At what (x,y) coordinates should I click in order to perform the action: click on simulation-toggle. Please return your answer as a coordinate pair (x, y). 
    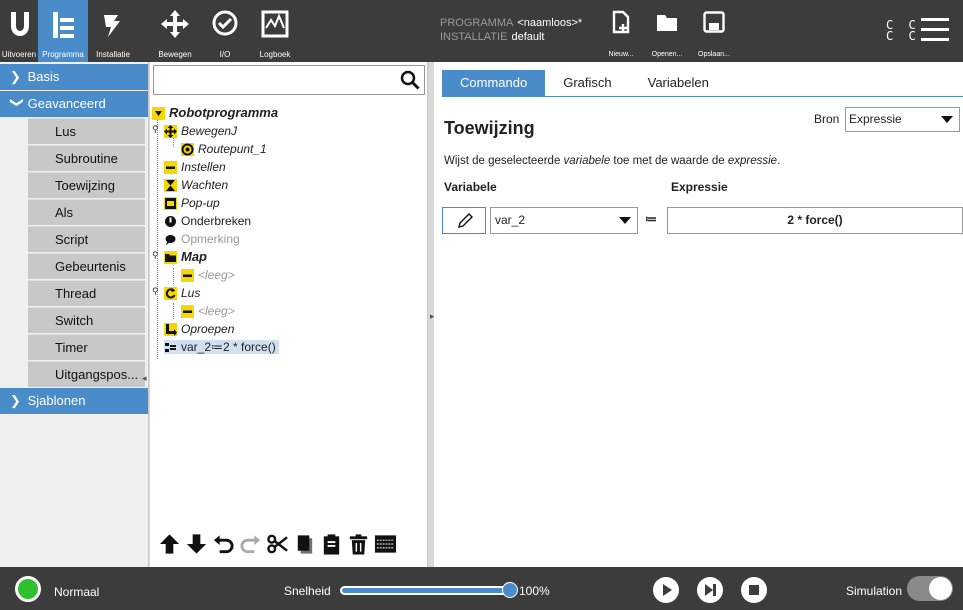
    Looking at the image, I should click on (930, 588).